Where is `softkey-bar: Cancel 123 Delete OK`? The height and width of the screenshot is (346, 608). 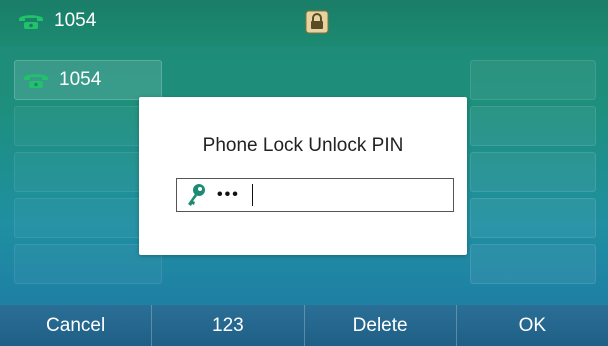 softkey-bar: Cancel 123 Delete OK is located at coordinates (304, 325).